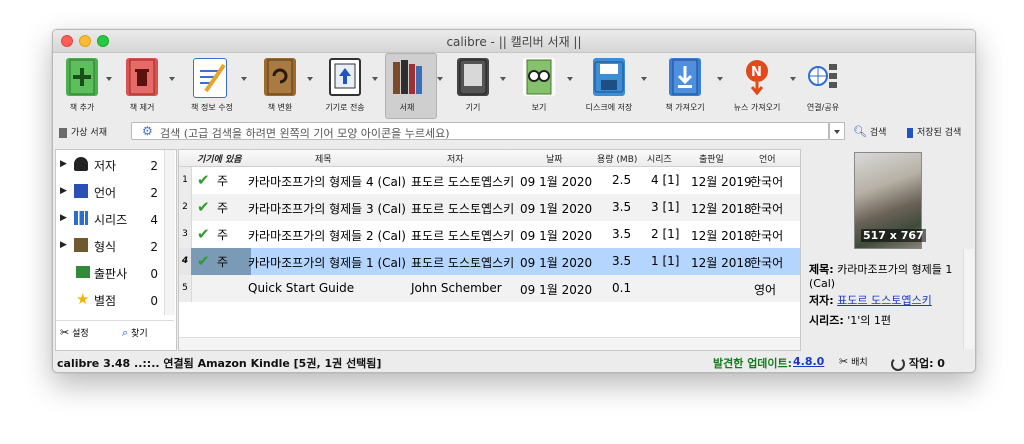 The image size is (1024, 444). I want to click on column-header-author: 저자, so click(455, 158).